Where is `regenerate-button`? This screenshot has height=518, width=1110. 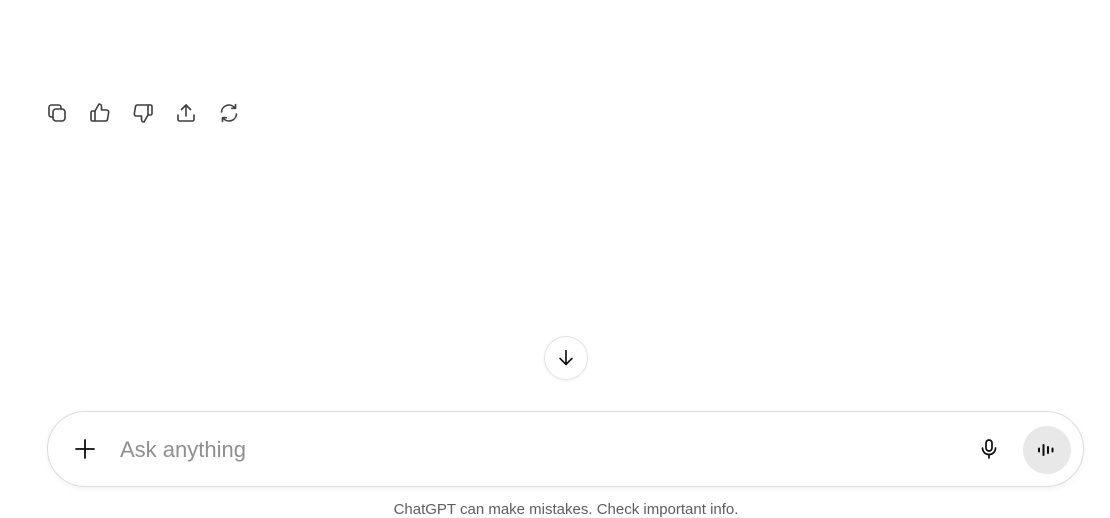
regenerate-button is located at coordinates (229, 113).